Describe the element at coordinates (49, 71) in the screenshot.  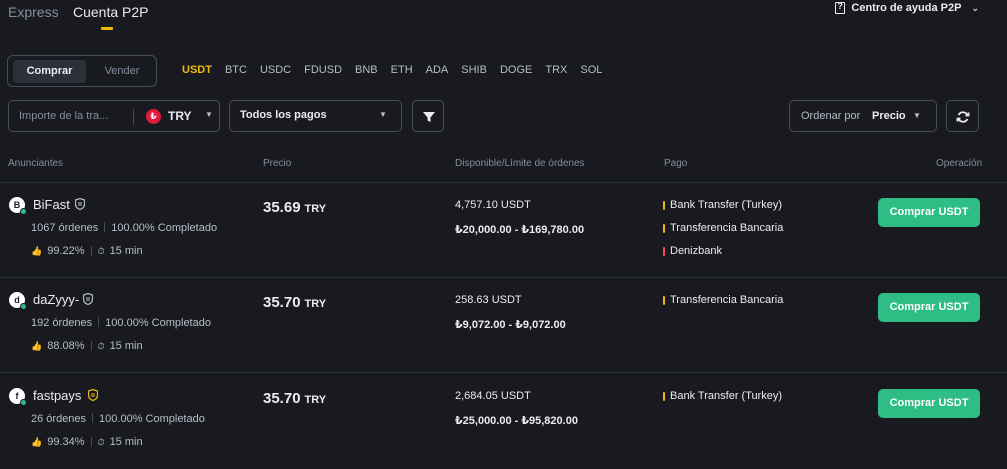
I see `buy-toggle-button: Comprar` at that location.